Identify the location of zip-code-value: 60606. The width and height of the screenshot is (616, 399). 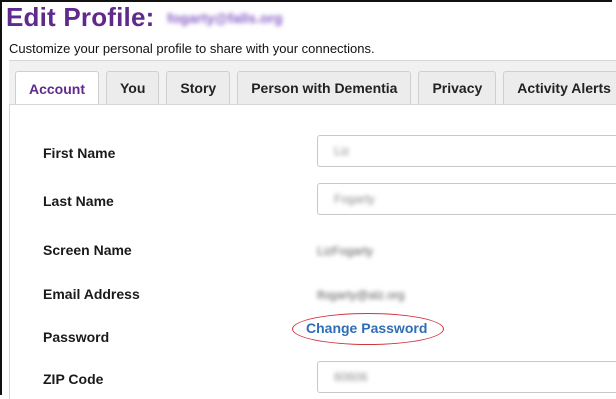
(351, 377).